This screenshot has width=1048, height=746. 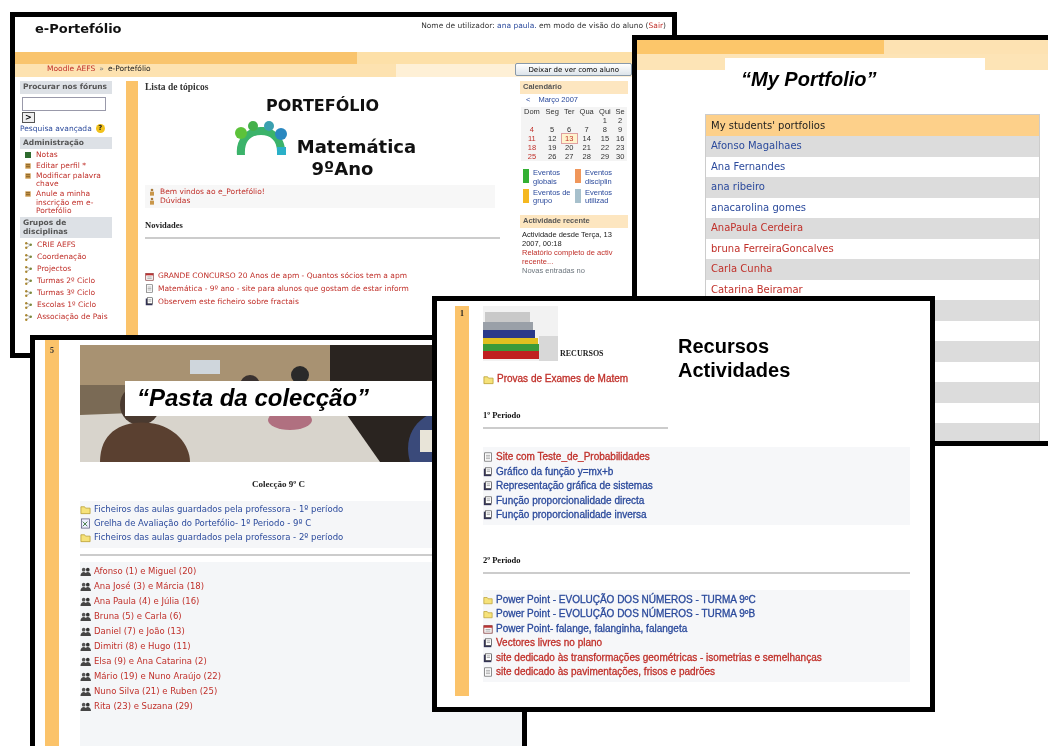 What do you see at coordinates (738, 186) in the screenshot?
I see `student-link: ana ribeiro` at bounding box center [738, 186].